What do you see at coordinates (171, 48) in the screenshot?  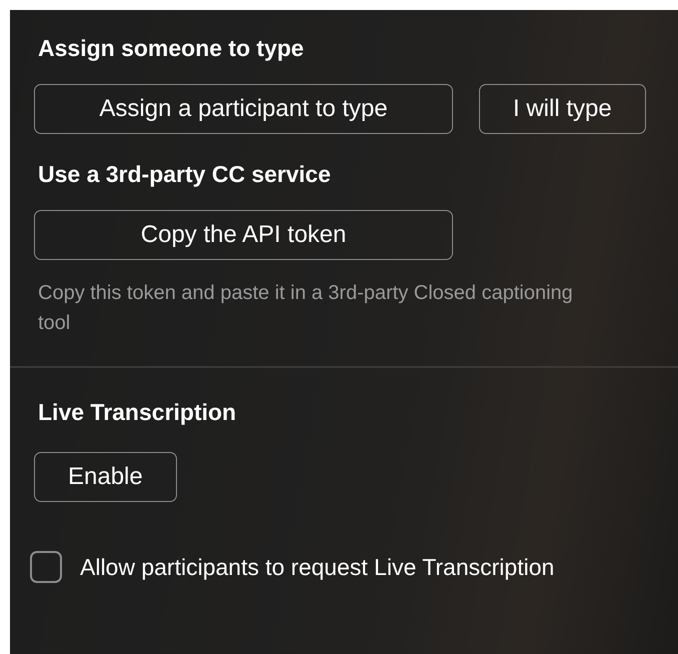 I see `section-heading: Assign someone to type` at bounding box center [171, 48].